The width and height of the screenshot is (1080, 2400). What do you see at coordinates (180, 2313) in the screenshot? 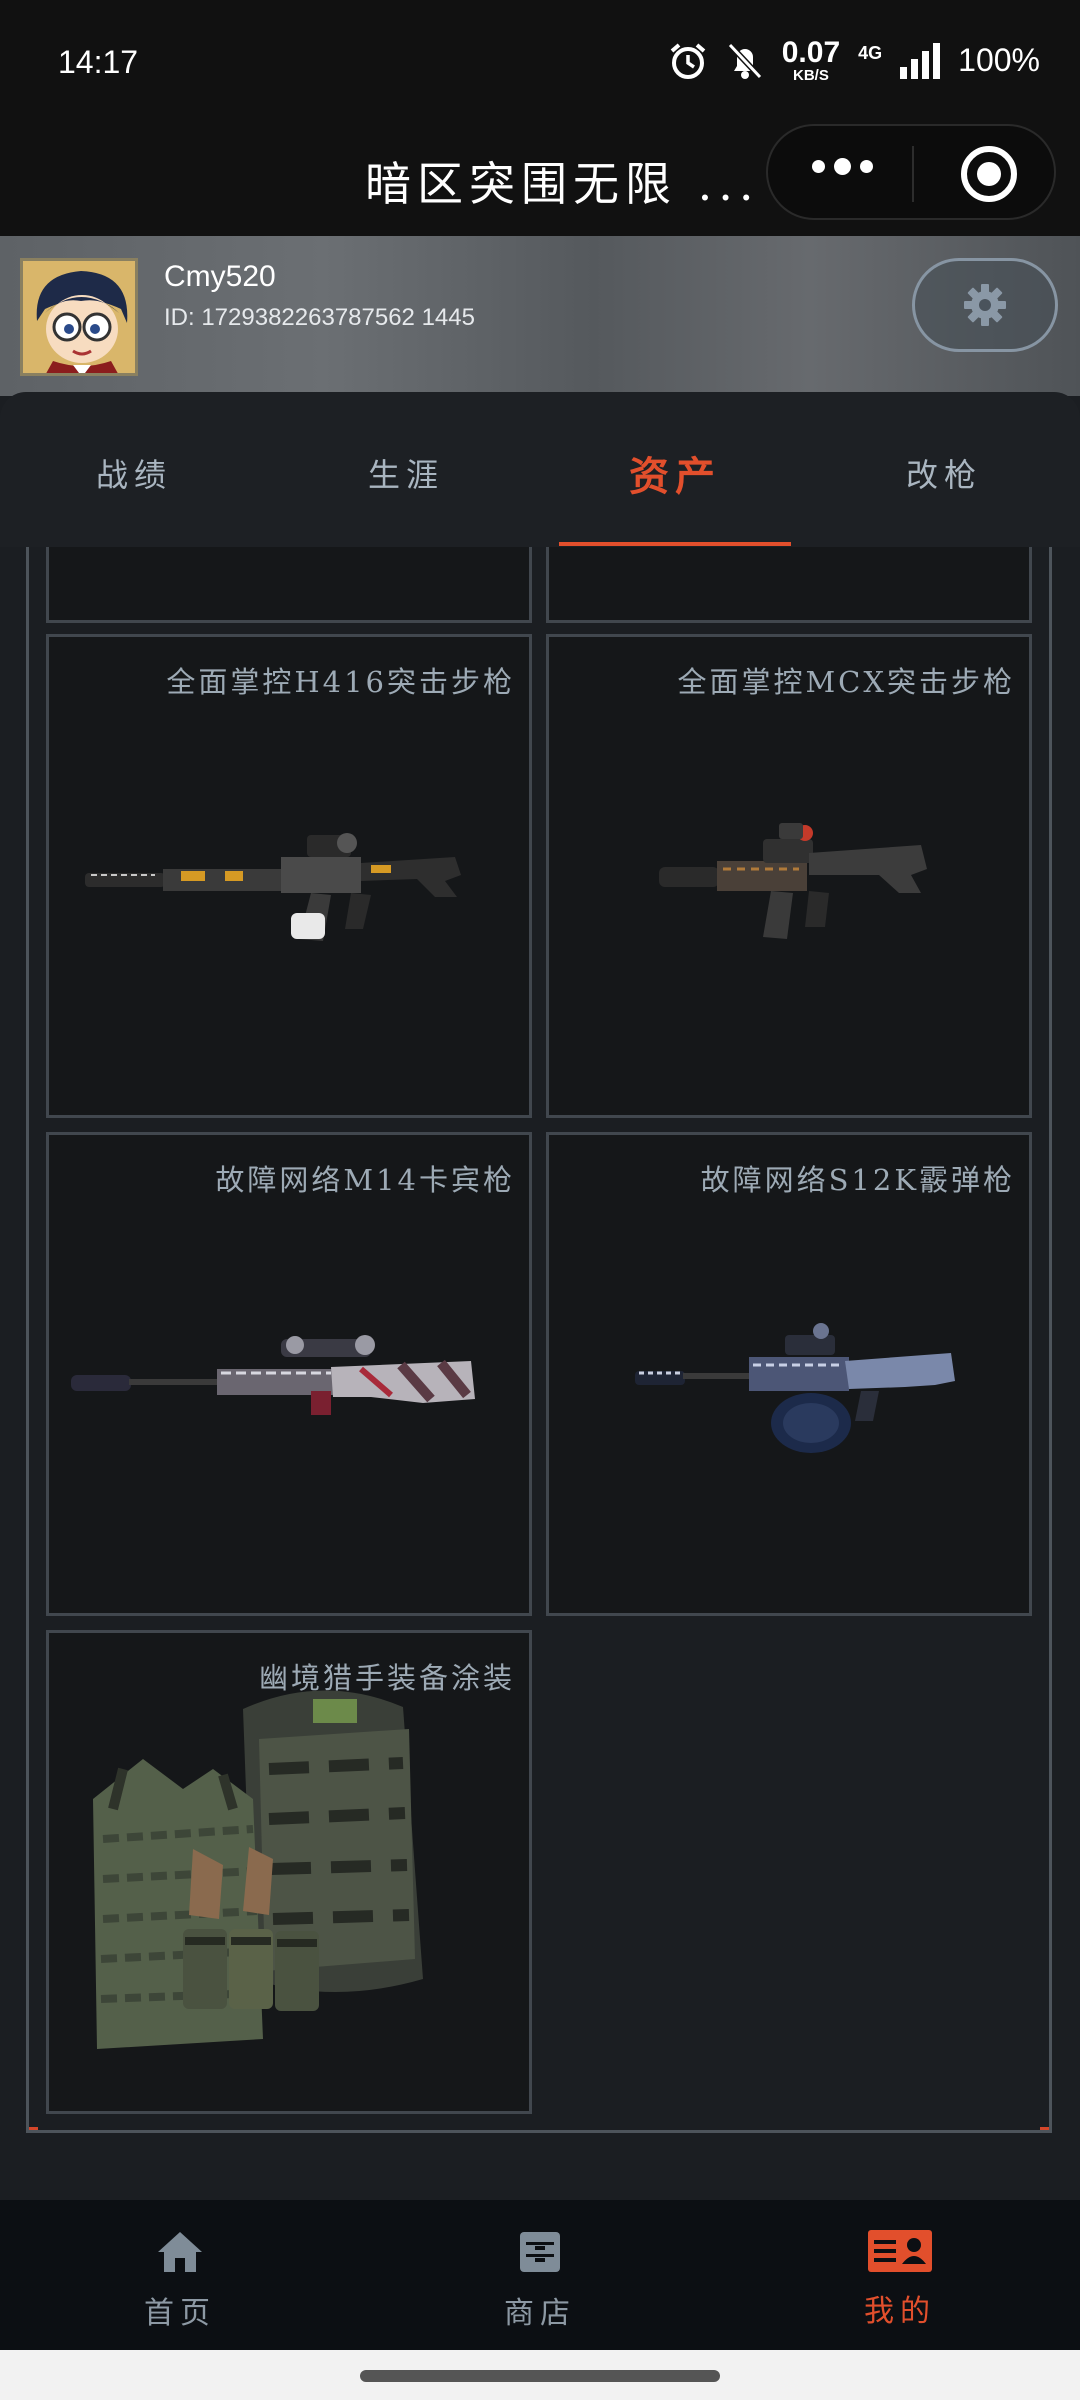
I see `nav-home-label: 首页` at bounding box center [180, 2313].